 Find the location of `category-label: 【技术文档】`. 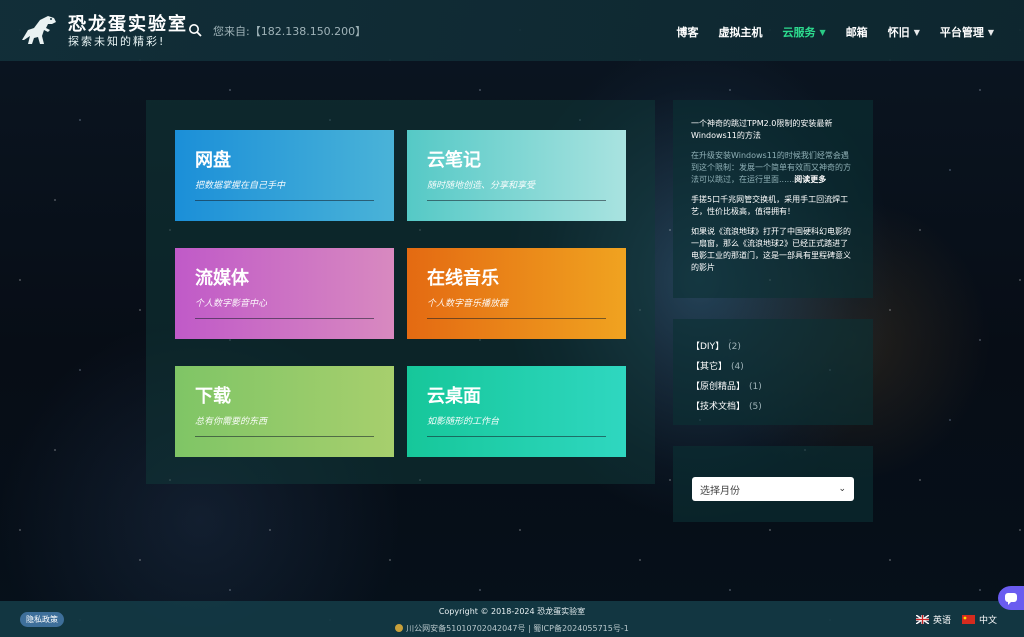

category-label: 【技术文档】 is located at coordinates (718, 407).